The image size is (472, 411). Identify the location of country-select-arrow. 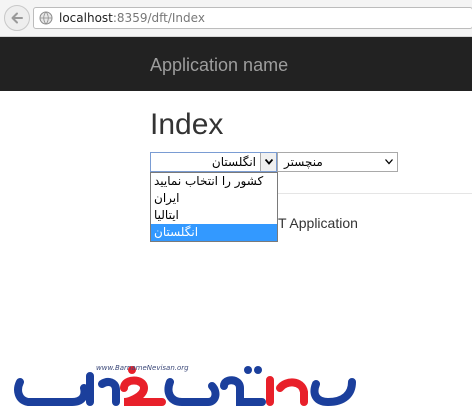
(268, 162).